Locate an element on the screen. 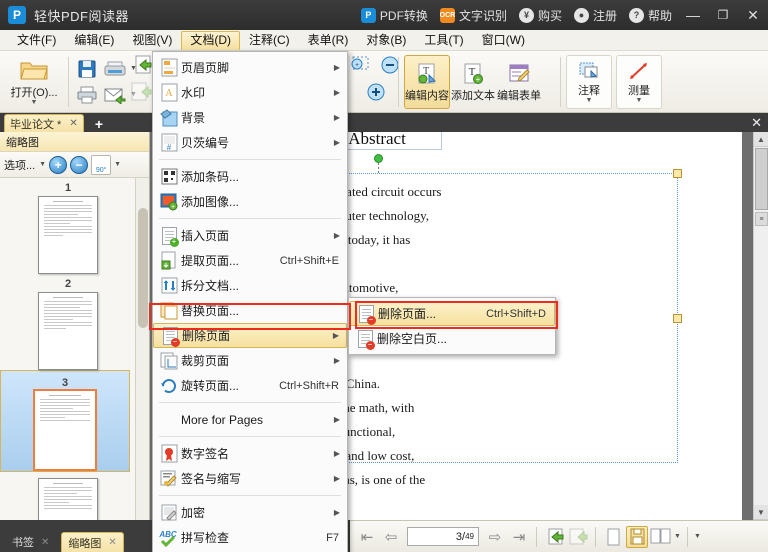 The width and height of the screenshot is (768, 552). menu-item-rotate-page: 旋转页面... Ctrl+Shift+R is located at coordinates (250, 385).